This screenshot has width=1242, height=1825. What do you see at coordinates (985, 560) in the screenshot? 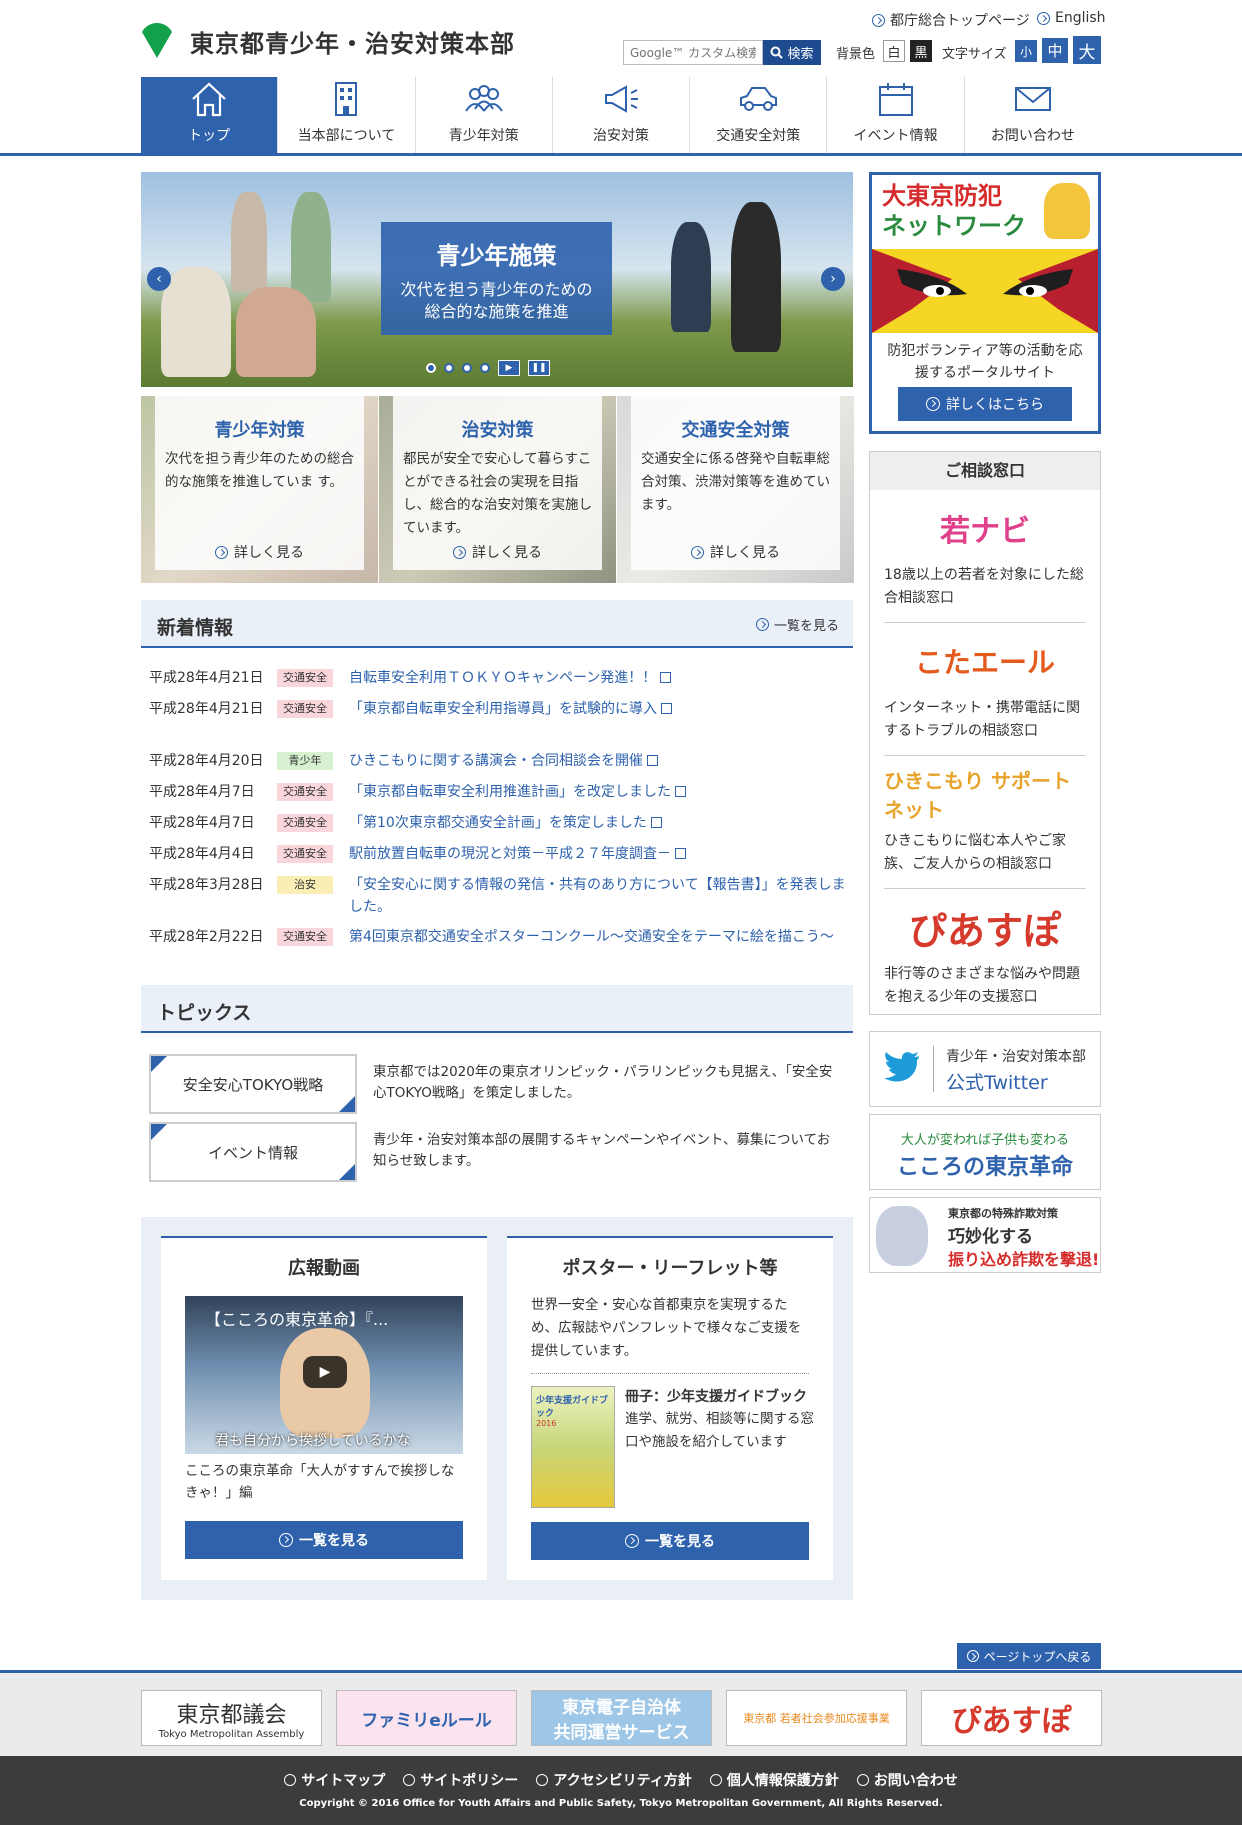
I see `consultation-wakanavi: 若ナビ 18歳以上の若者を対象にした総合相談窓口` at bounding box center [985, 560].